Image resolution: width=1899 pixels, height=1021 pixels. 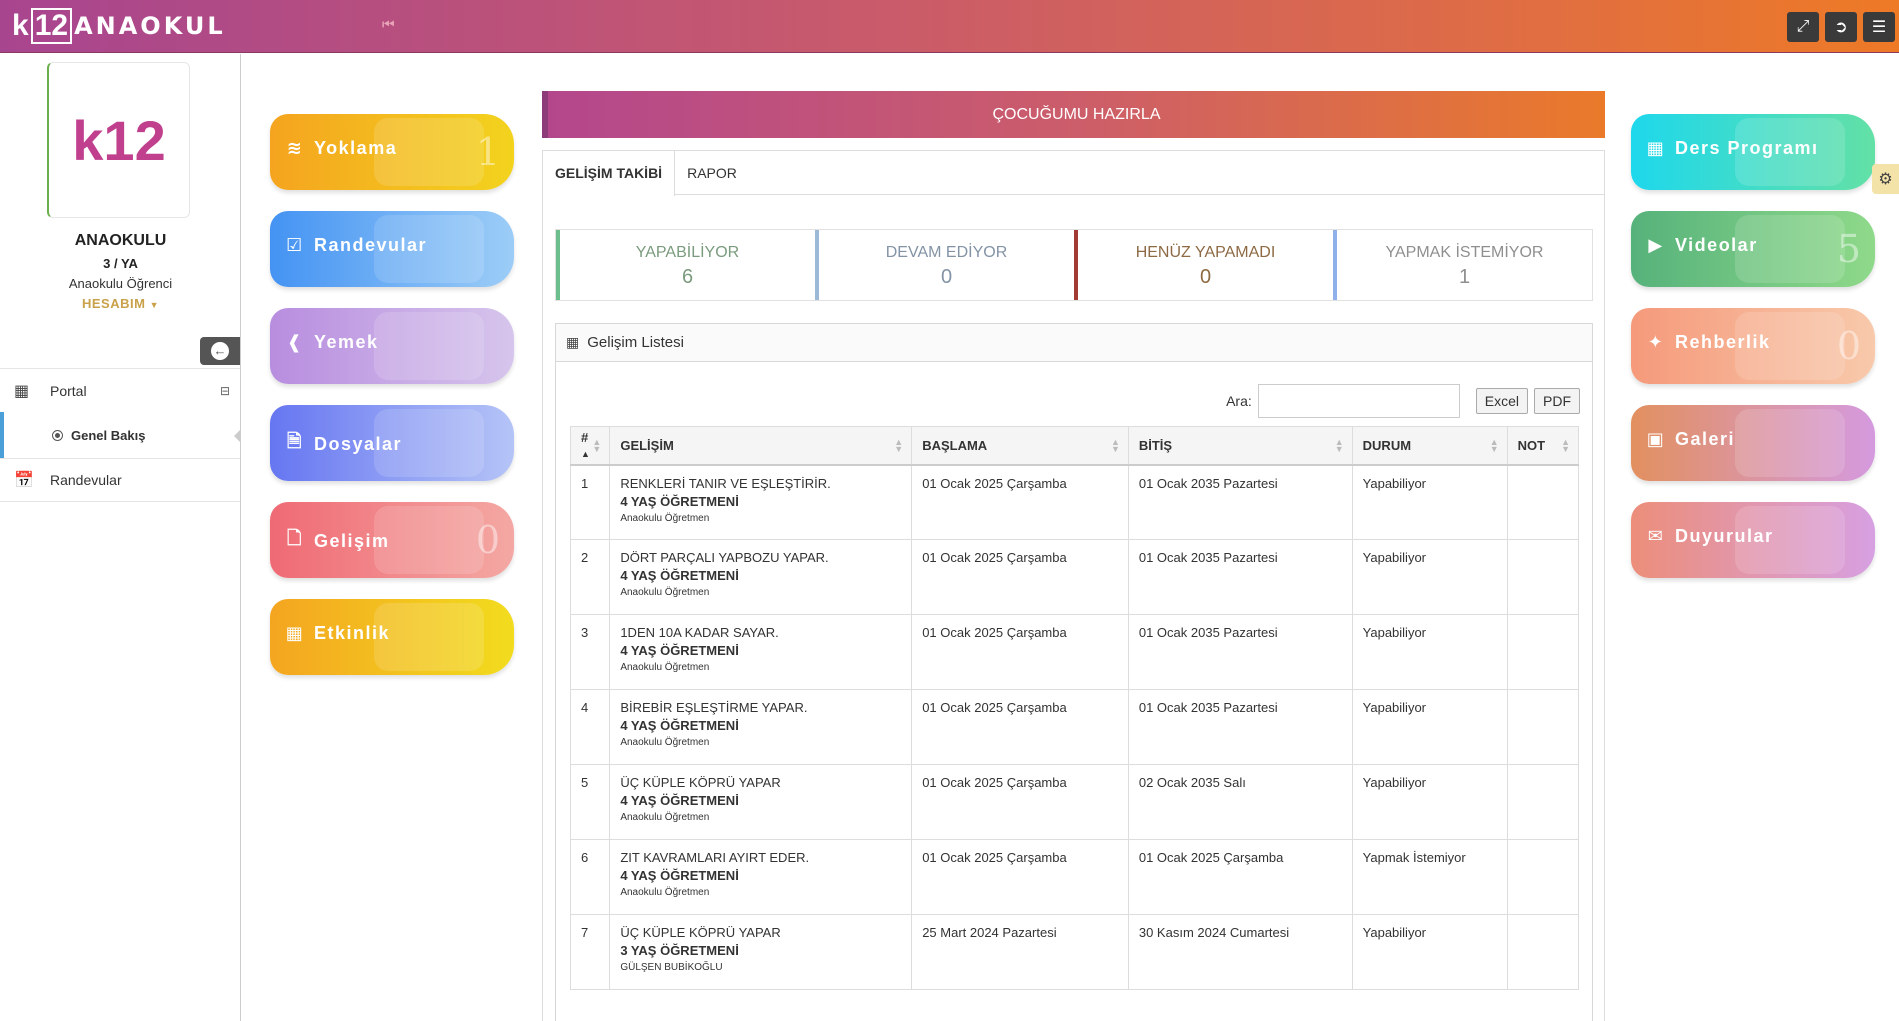 I want to click on skill-title: DÖRT PARÇALI YAPBOZU YAPAR., so click(x=724, y=557).